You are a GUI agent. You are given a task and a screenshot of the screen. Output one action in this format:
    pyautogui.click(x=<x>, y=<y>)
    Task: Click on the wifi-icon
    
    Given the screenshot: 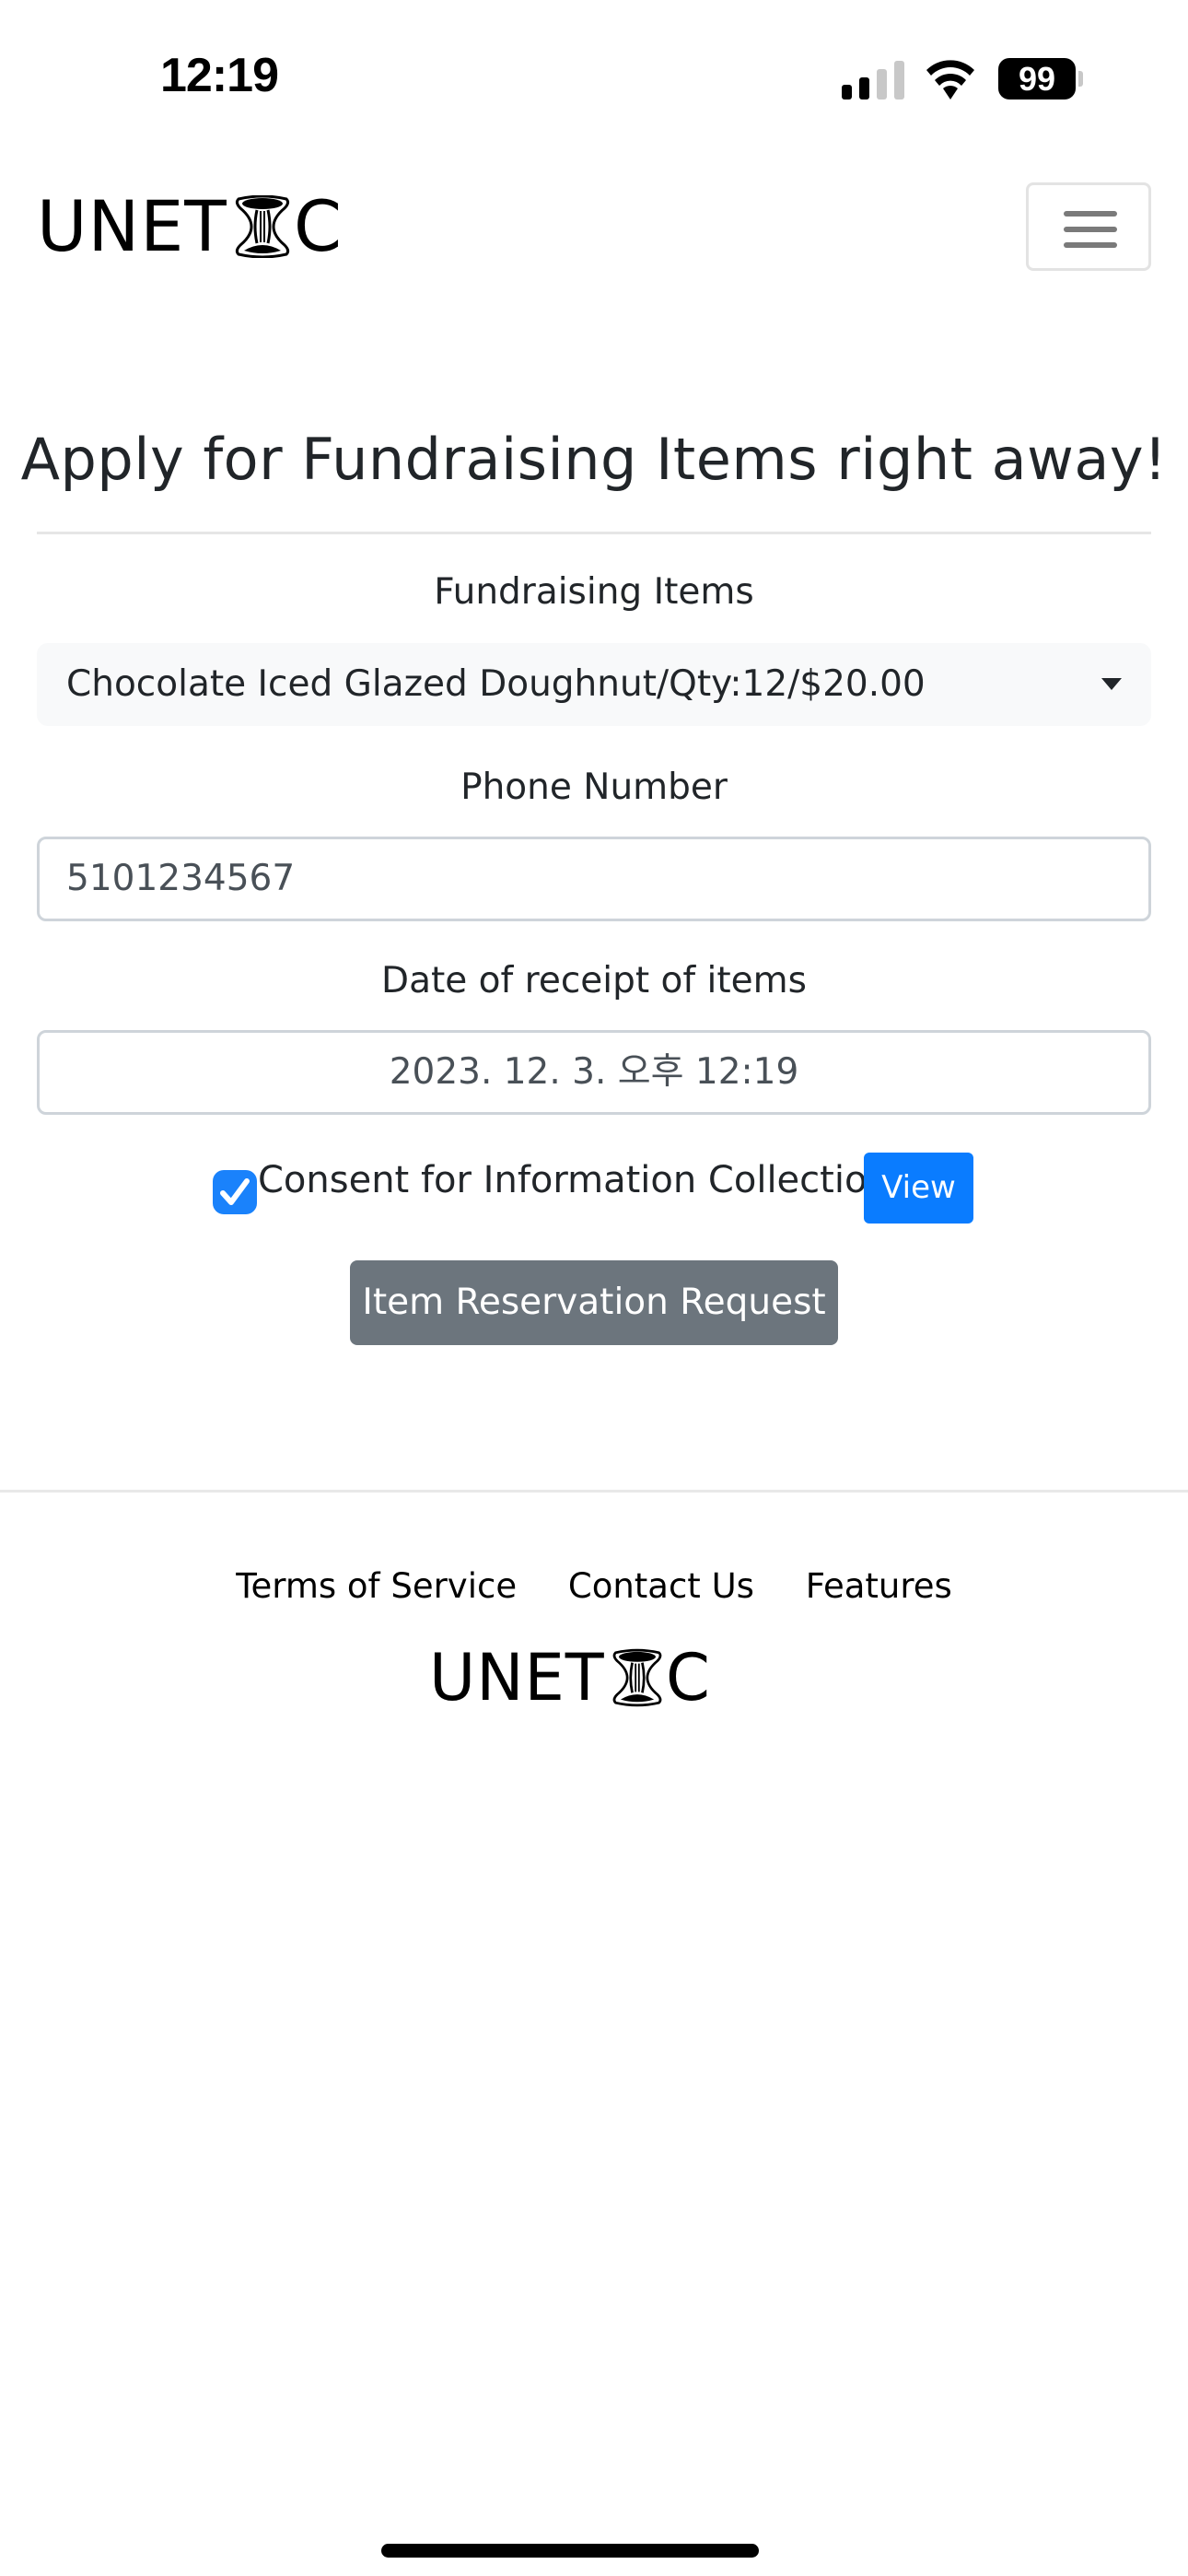 What is the action you would take?
    pyautogui.click(x=950, y=80)
    